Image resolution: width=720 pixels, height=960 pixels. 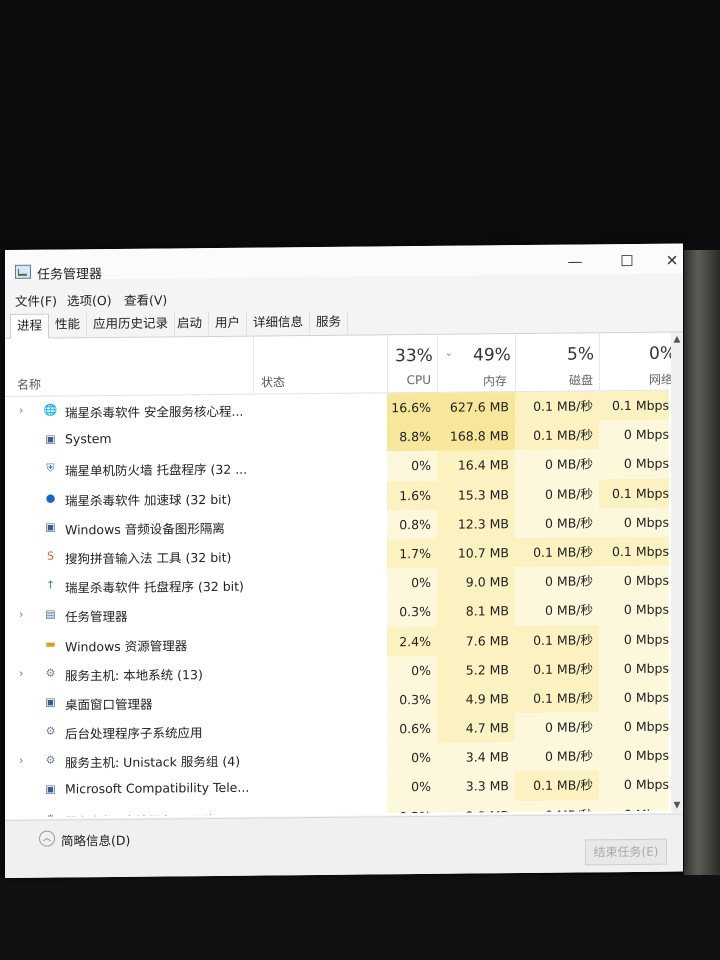 I want to click on process-name: 后台处理程序子系统应用, so click(x=134, y=733).